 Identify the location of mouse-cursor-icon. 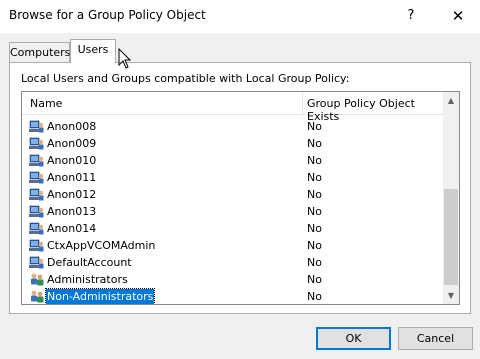
(125, 58).